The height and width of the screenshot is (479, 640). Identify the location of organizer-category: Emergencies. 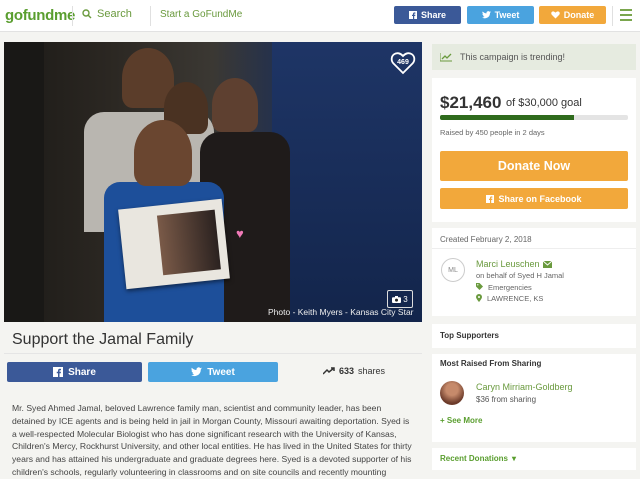
(504, 287).